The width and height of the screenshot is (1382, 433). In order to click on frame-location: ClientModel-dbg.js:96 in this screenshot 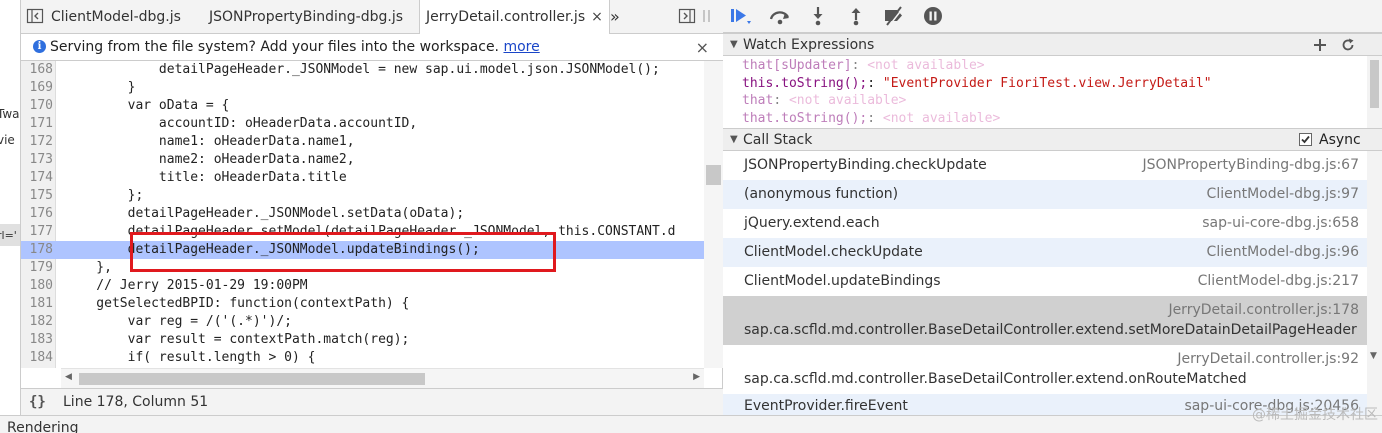, I will do `click(1283, 252)`.